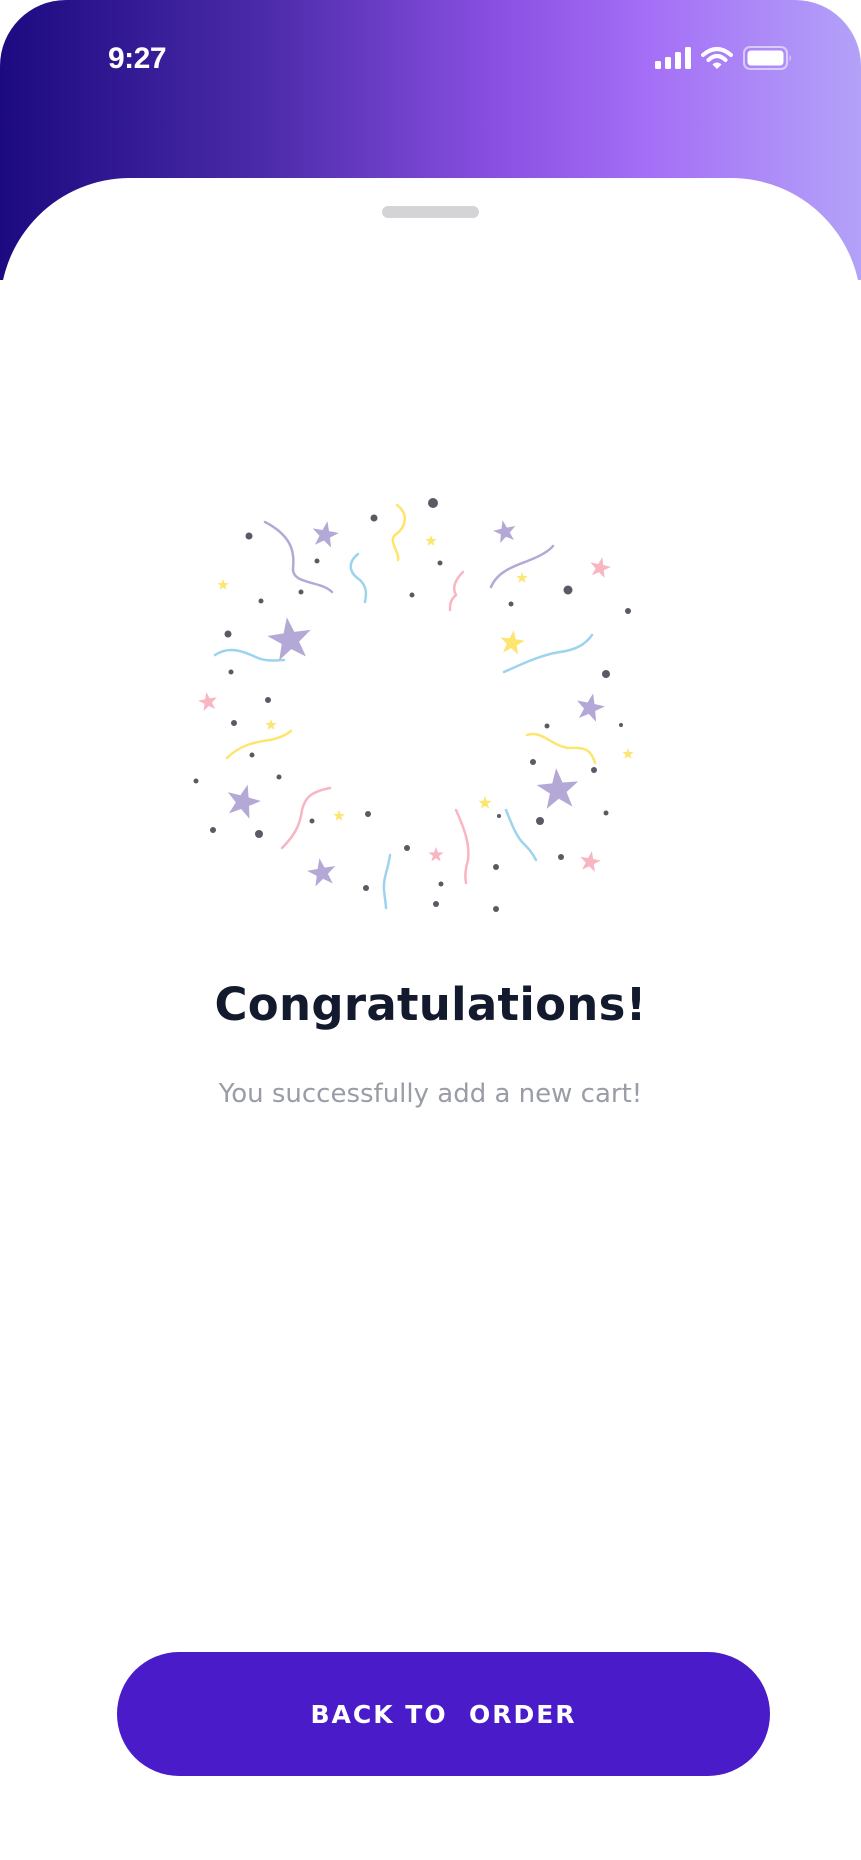 The height and width of the screenshot is (1860, 861). I want to click on status-bar: 9:27, so click(430, 60).